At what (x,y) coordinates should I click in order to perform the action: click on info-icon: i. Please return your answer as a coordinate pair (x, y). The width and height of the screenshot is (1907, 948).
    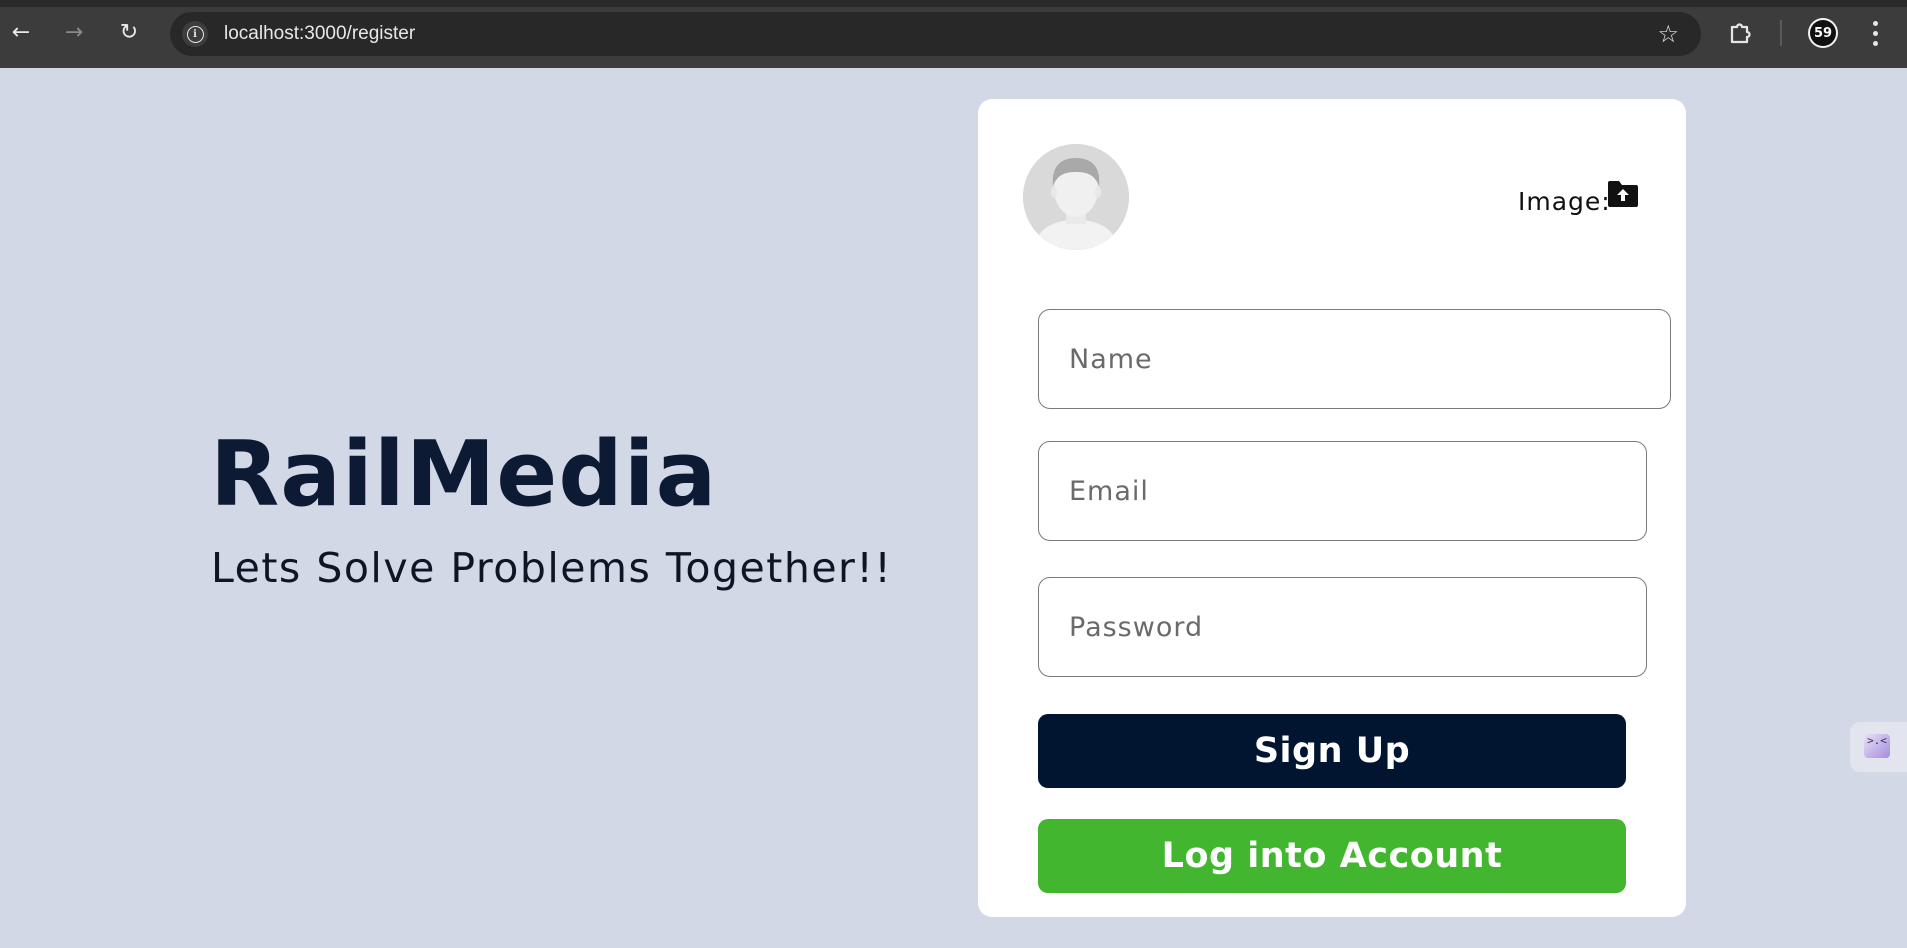
    Looking at the image, I should click on (195, 34).